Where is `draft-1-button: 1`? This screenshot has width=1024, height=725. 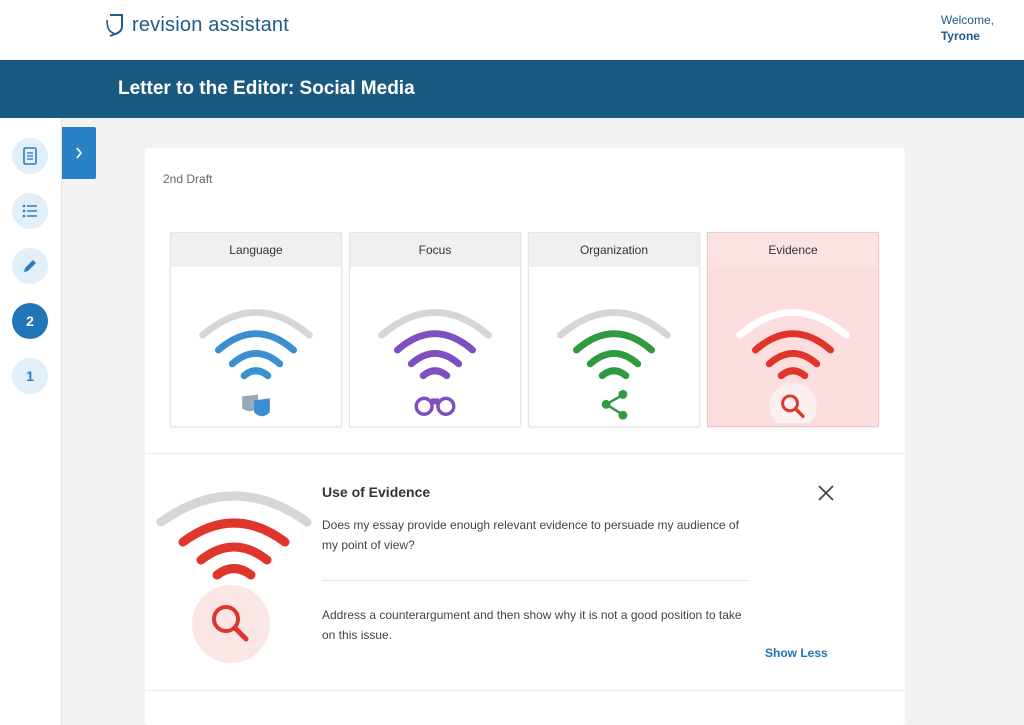
draft-1-button: 1 is located at coordinates (30, 376).